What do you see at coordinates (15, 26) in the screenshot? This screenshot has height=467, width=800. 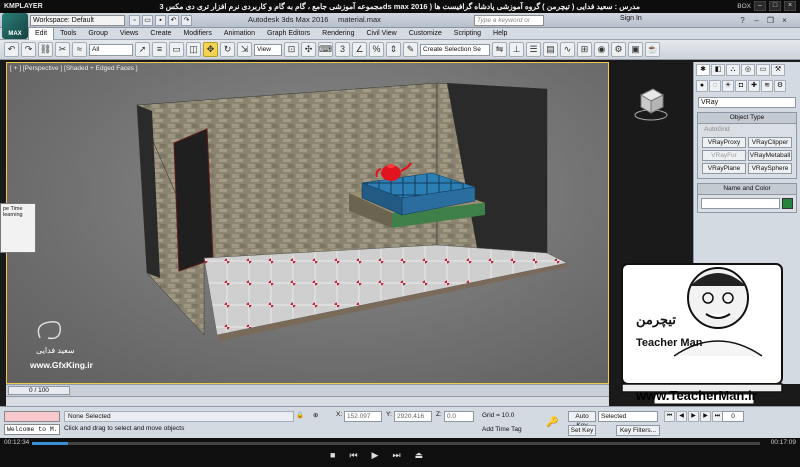 I see `max-app-button: MAX` at bounding box center [15, 26].